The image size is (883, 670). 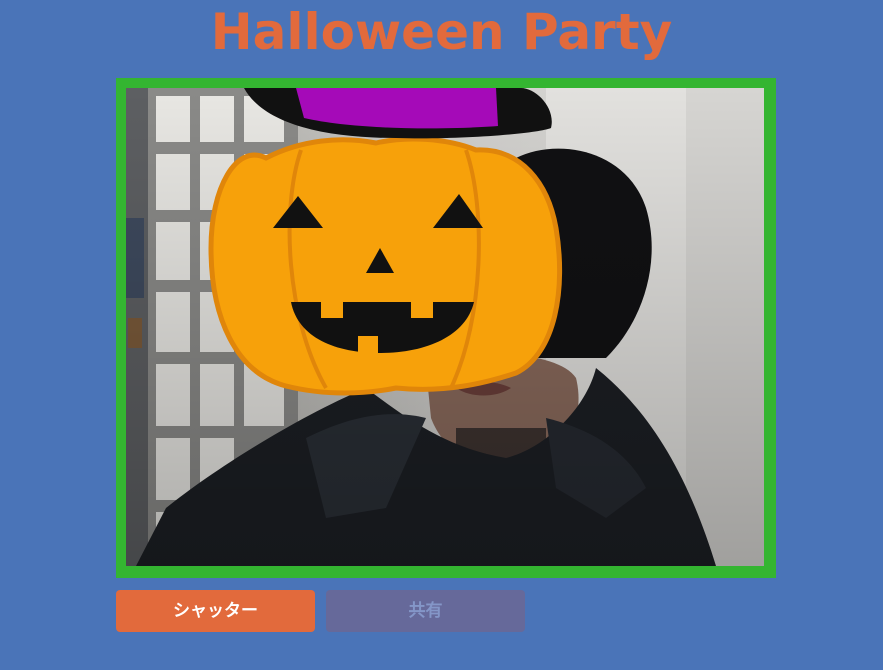 What do you see at coordinates (441, 32) in the screenshot?
I see `page-title: Halloween Party` at bounding box center [441, 32].